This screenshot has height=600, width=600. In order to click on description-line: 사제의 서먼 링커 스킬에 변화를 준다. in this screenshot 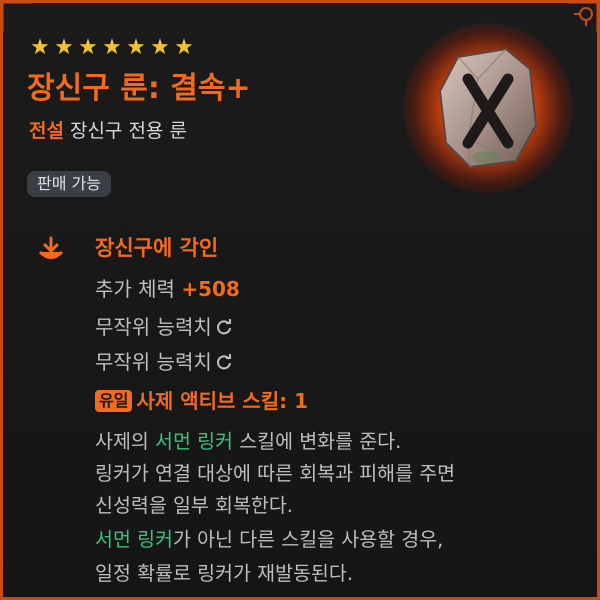, I will do `click(248, 442)`.